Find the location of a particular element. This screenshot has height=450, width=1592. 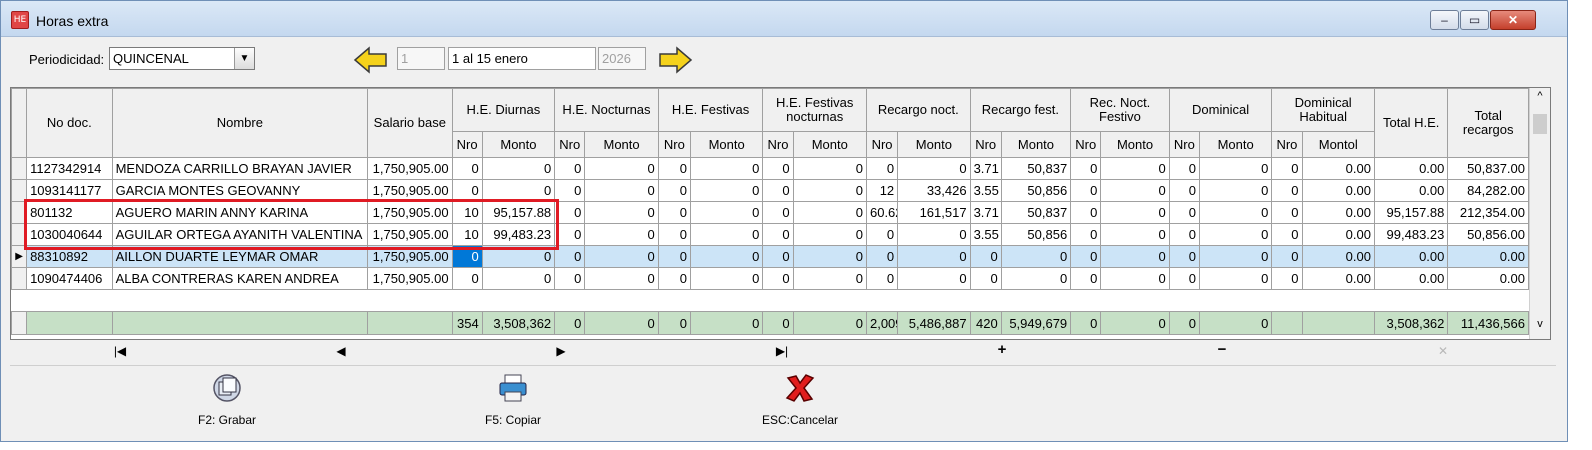

col-he-festivas-nro: Nro is located at coordinates (674, 144).